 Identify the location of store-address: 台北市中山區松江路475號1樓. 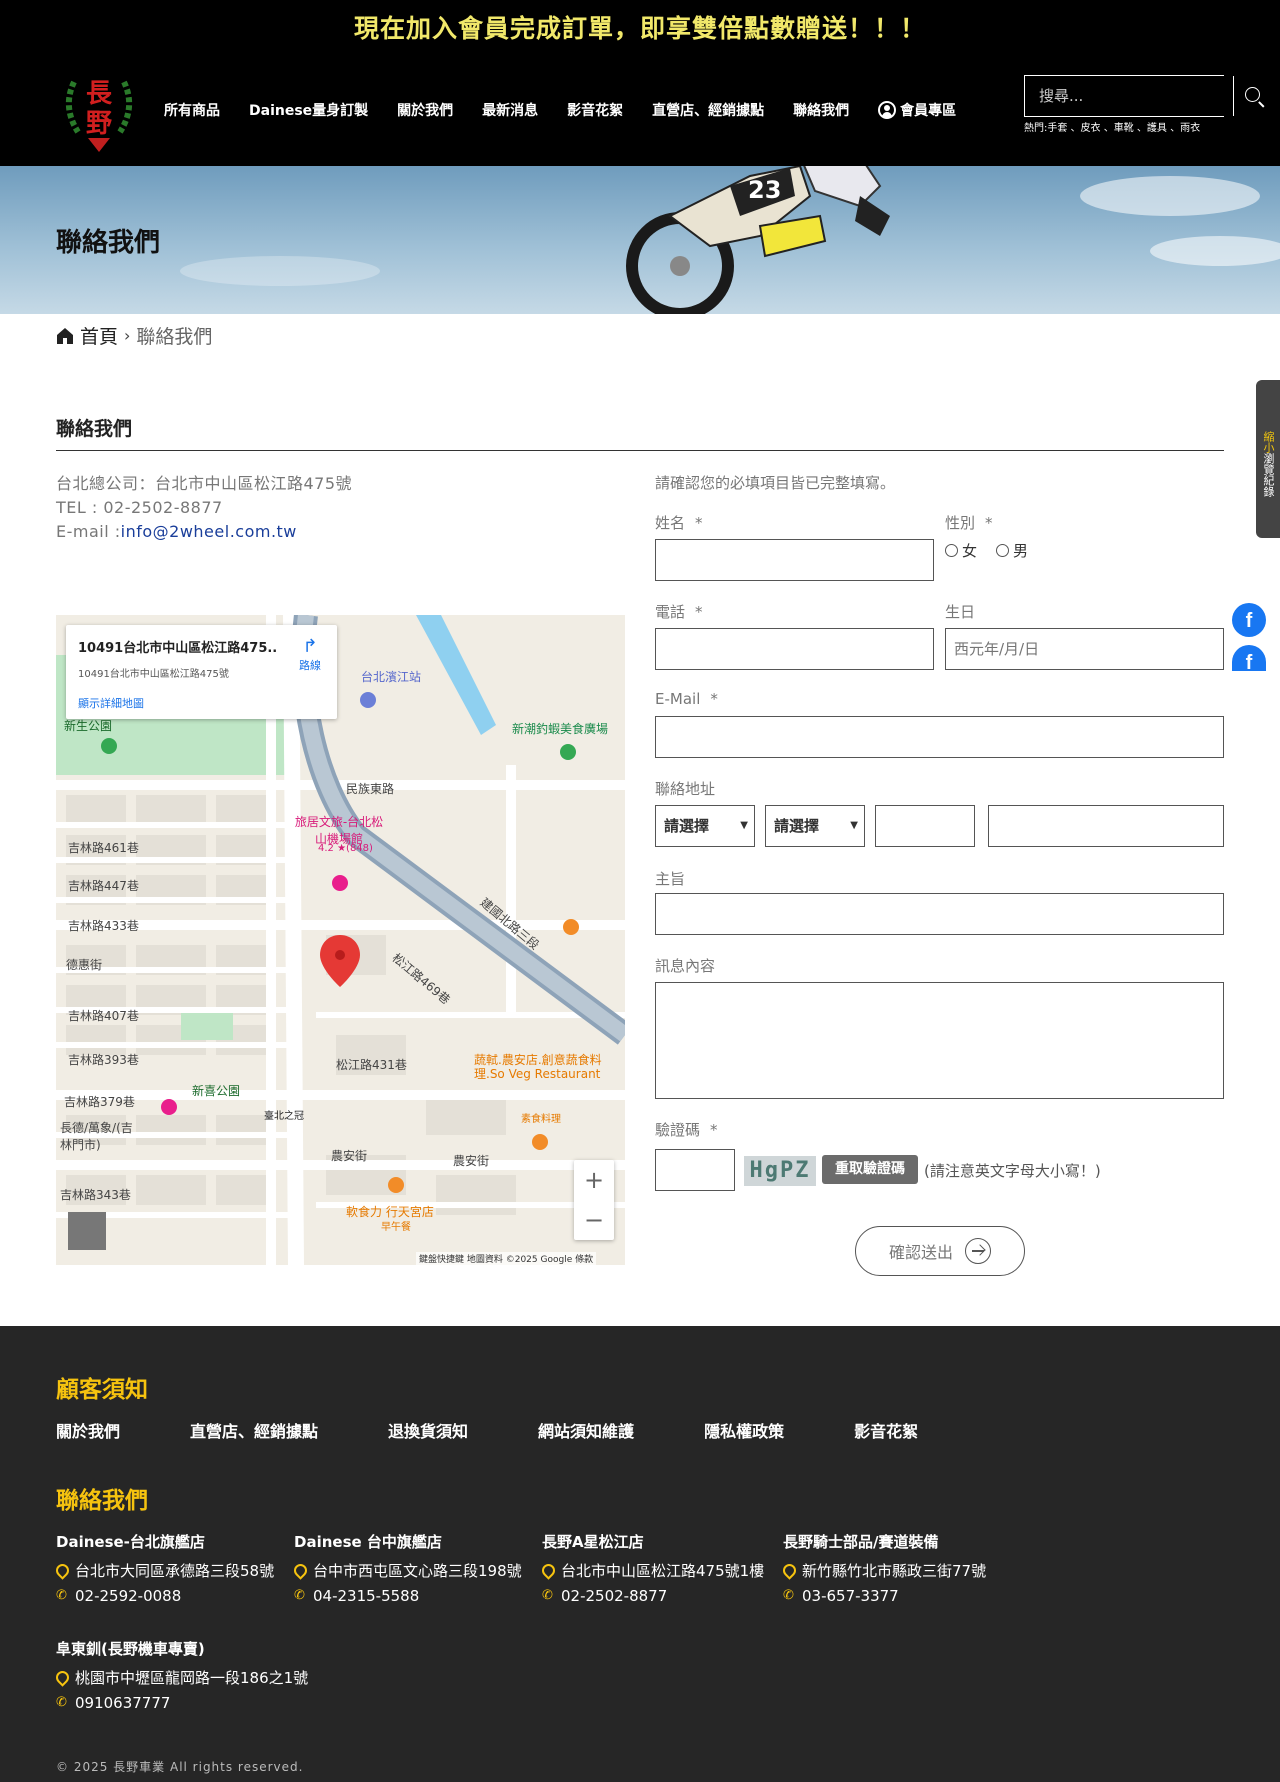
(663, 1571).